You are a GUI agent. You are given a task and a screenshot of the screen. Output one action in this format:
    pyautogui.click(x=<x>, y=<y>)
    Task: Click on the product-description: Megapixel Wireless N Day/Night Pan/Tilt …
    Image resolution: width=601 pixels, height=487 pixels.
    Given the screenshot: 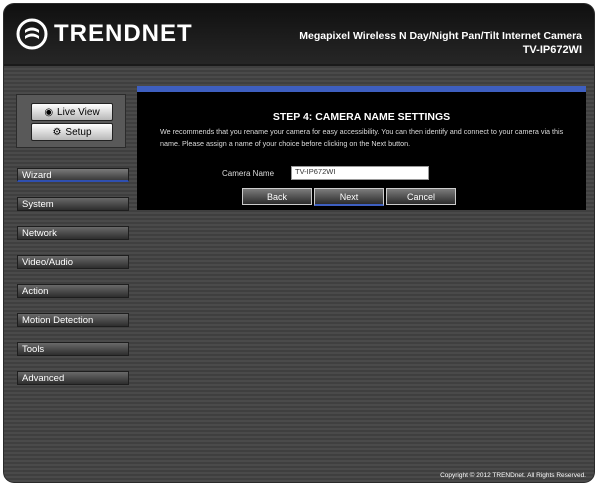 What is the action you would take?
    pyautogui.click(x=440, y=36)
    